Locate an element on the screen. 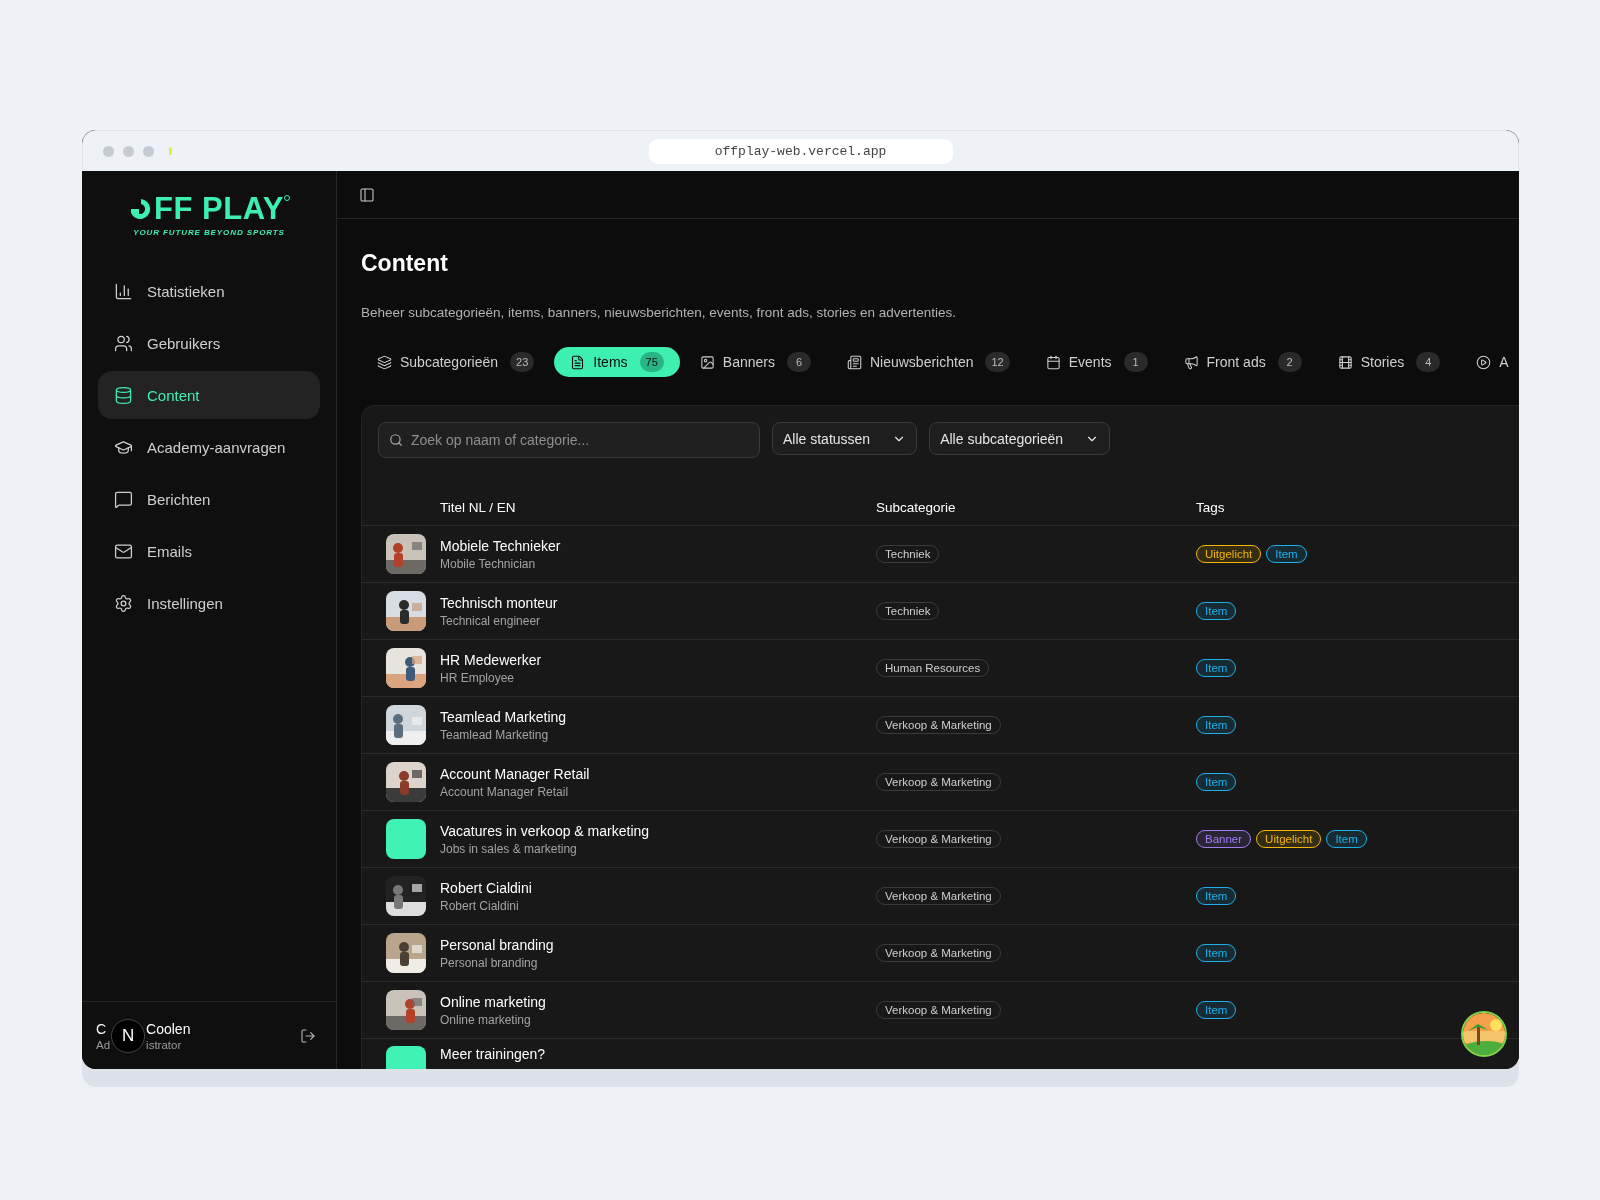  item-title: Meer trainingen? is located at coordinates (493, 1054).